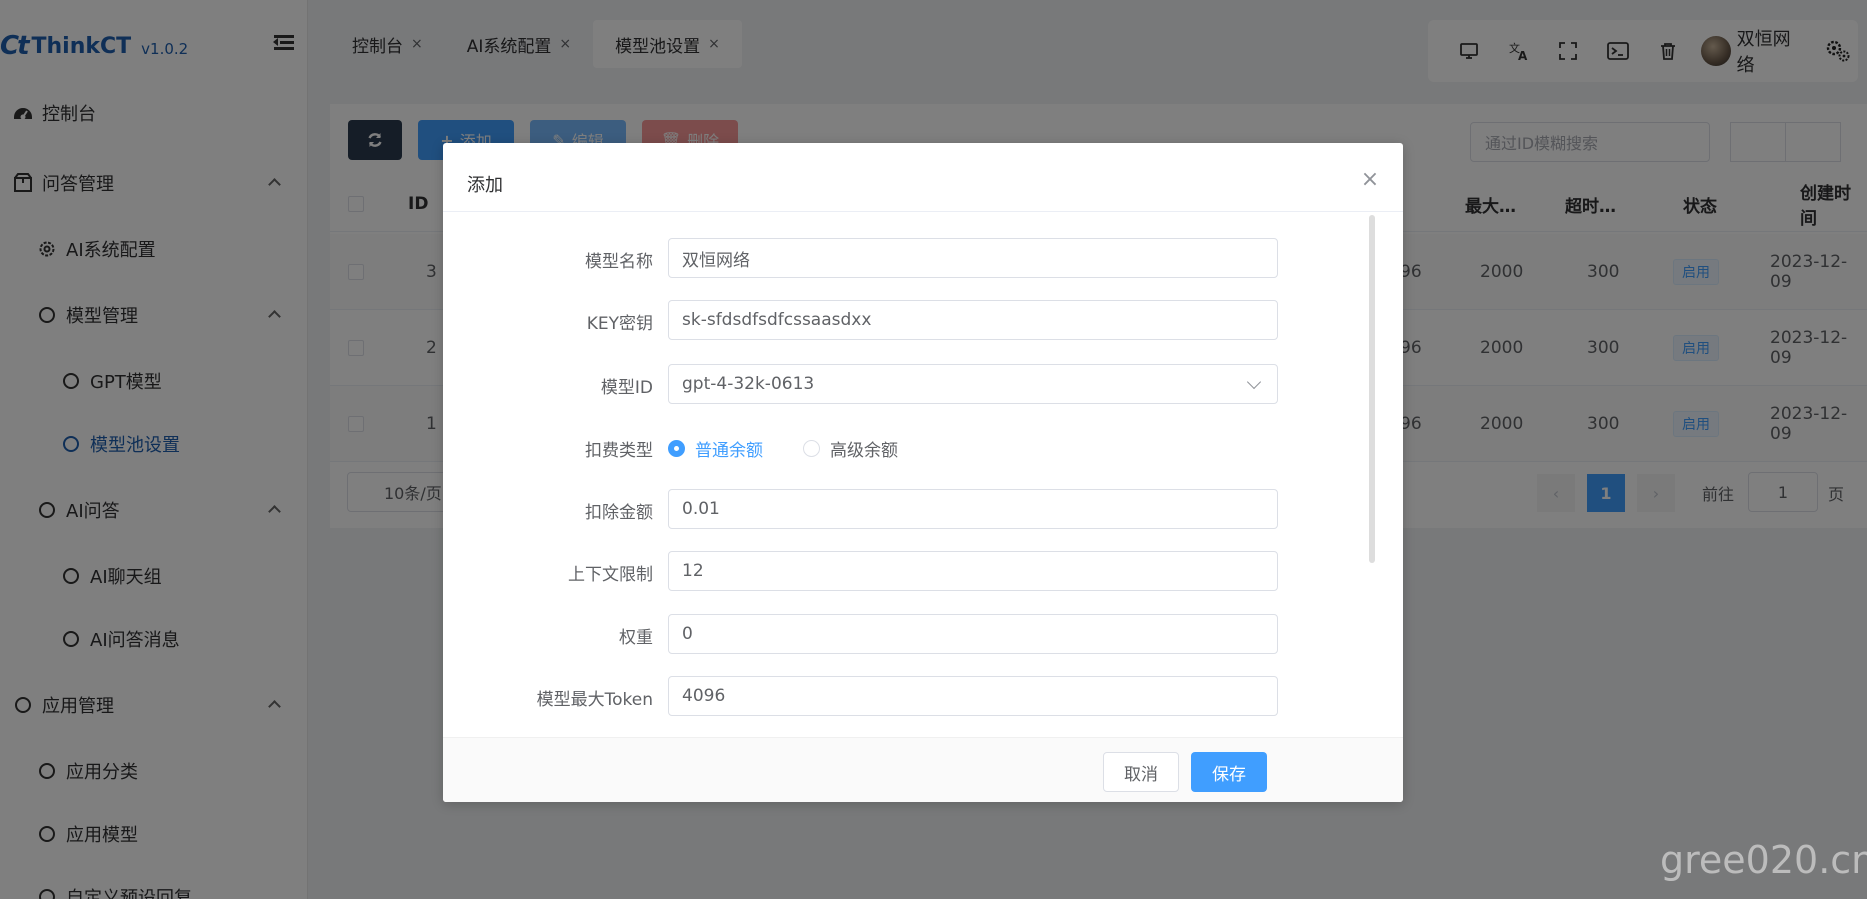 The image size is (1867, 899). Describe the element at coordinates (1229, 772) in the screenshot. I see `save-button: 保存` at that location.